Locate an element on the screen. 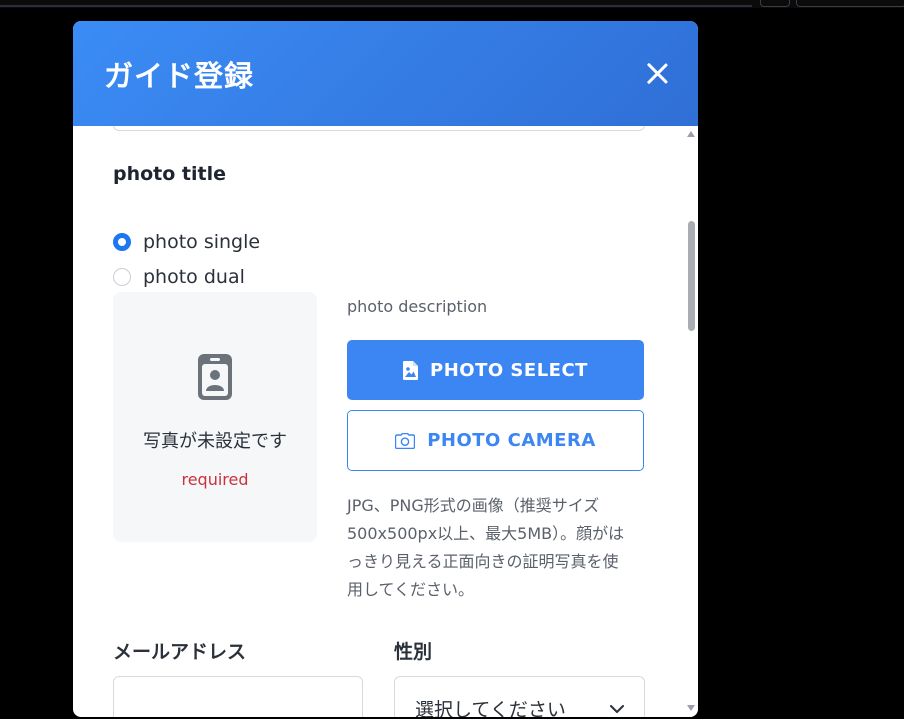 This screenshot has width=904, height=719. chevron-down-icon is located at coordinates (617, 708).